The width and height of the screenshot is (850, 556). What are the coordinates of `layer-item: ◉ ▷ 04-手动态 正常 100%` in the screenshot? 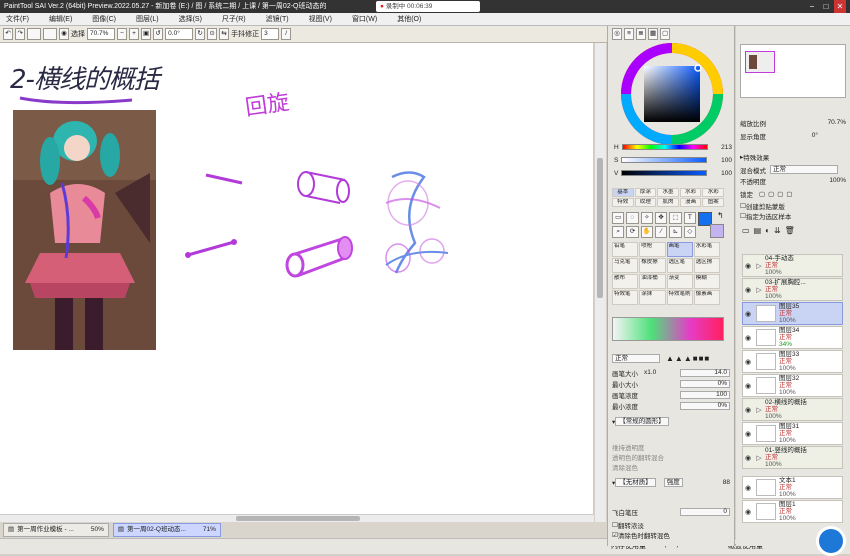 It's located at (792, 265).